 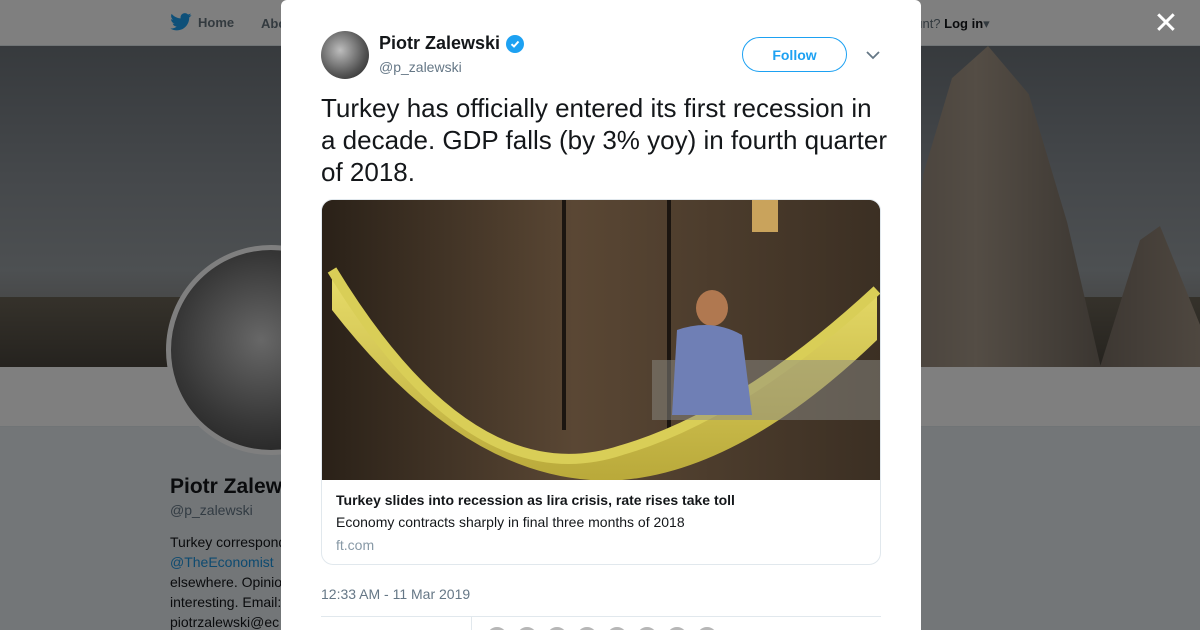 What do you see at coordinates (602, 628) in the screenshot?
I see `liker-avatars` at bounding box center [602, 628].